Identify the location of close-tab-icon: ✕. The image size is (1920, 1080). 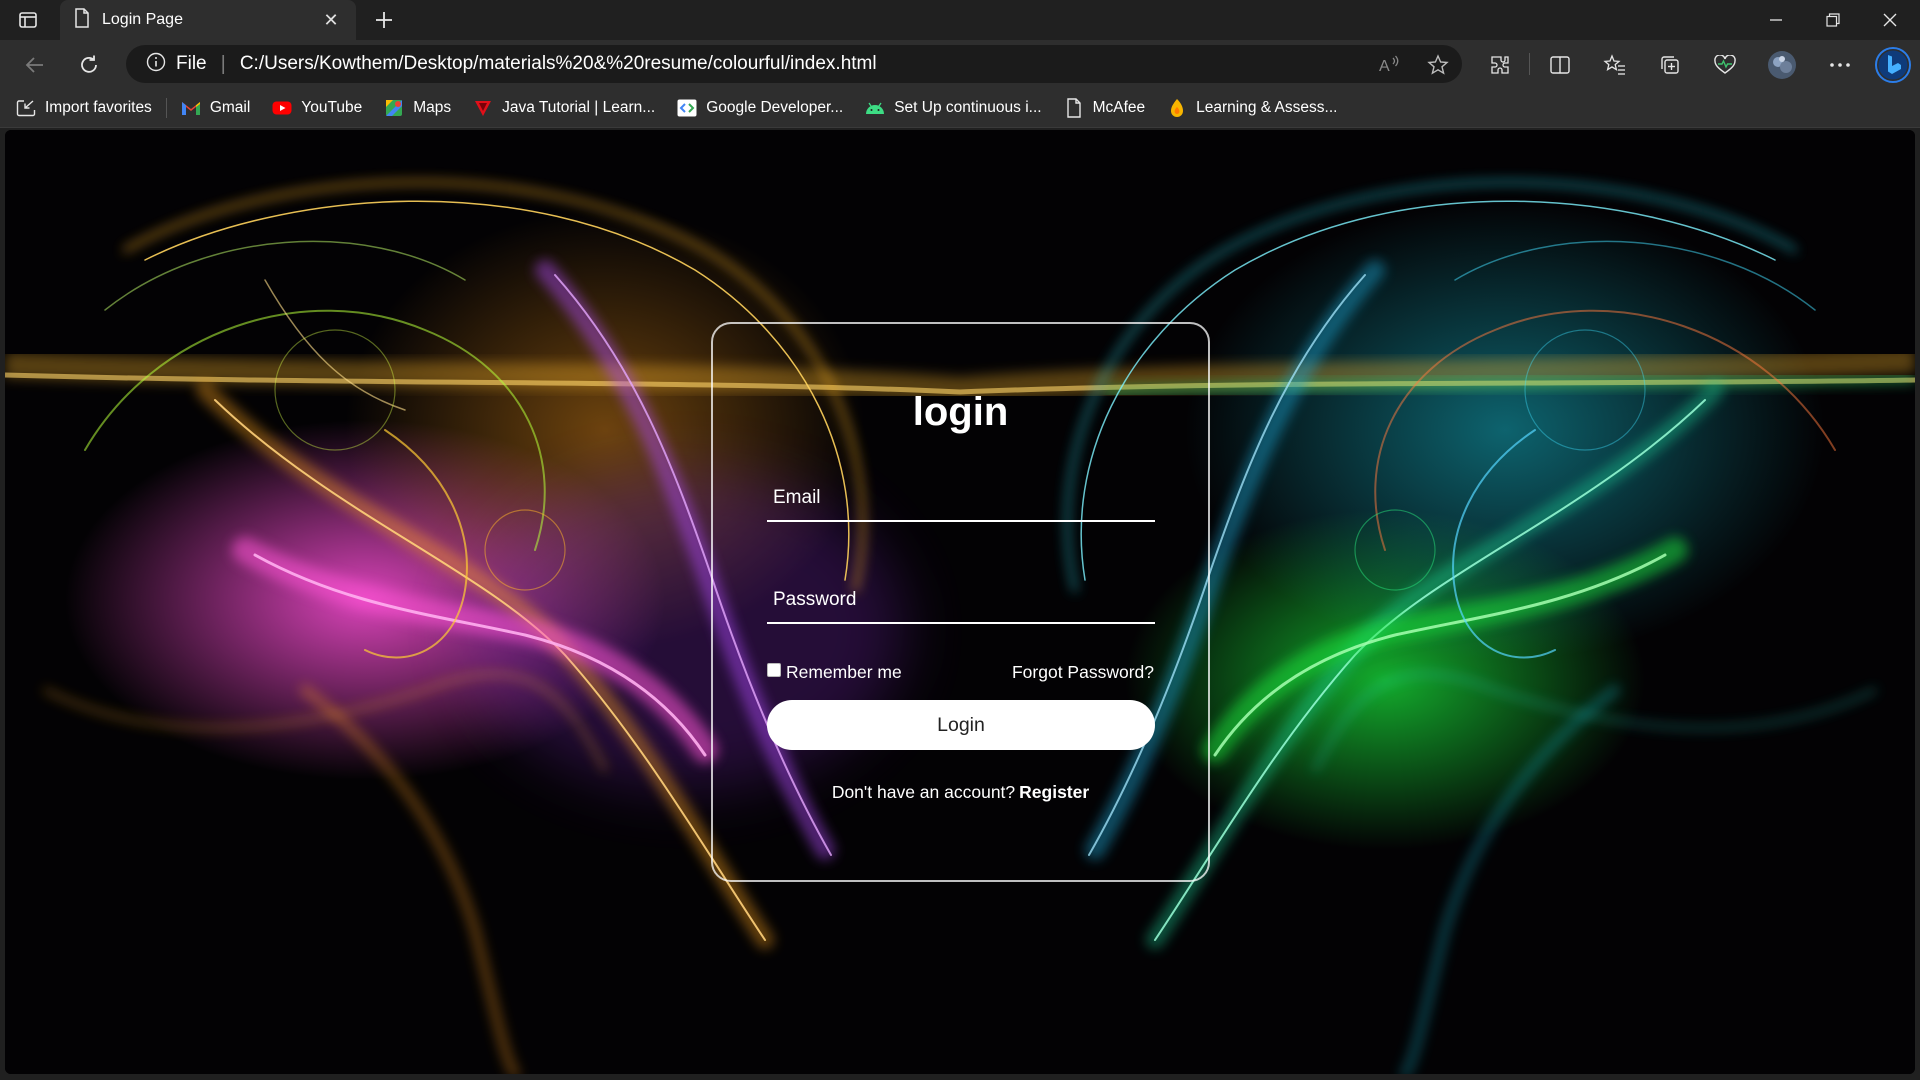
(331, 20).